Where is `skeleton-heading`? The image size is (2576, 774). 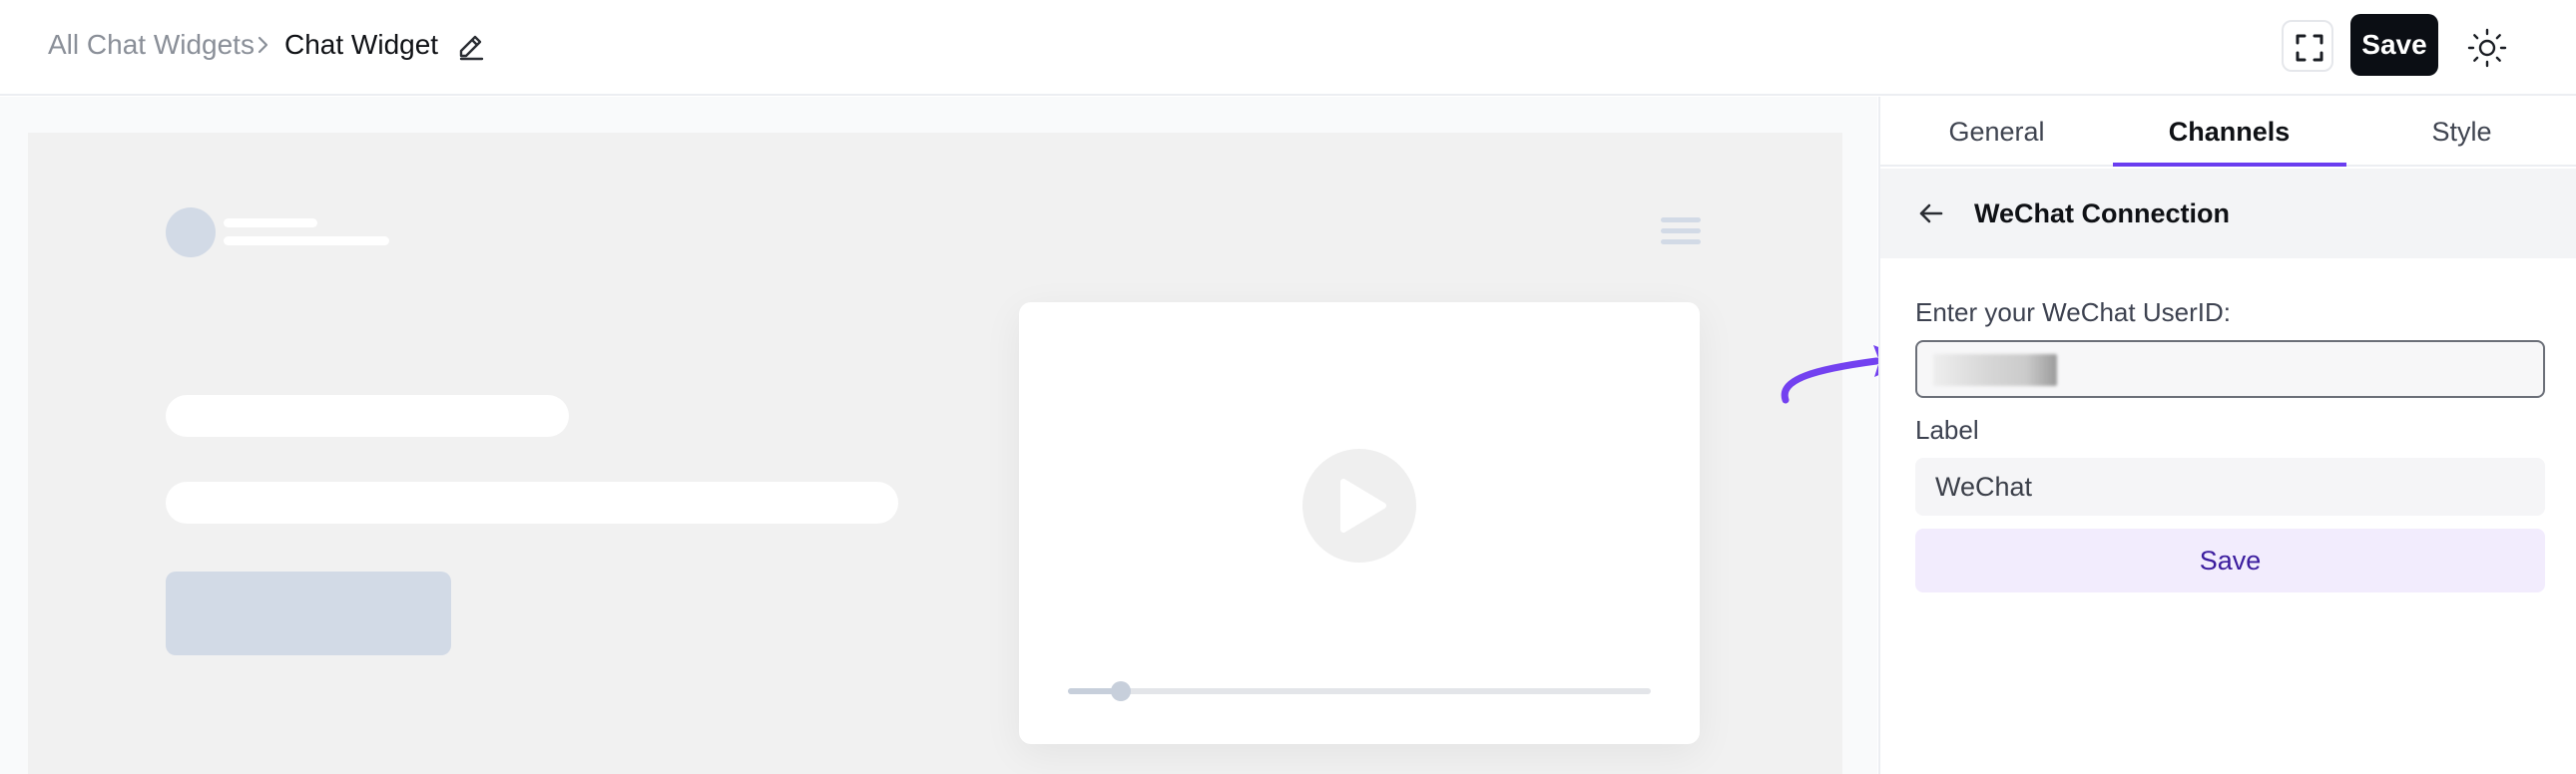
skeleton-heading is located at coordinates (367, 416).